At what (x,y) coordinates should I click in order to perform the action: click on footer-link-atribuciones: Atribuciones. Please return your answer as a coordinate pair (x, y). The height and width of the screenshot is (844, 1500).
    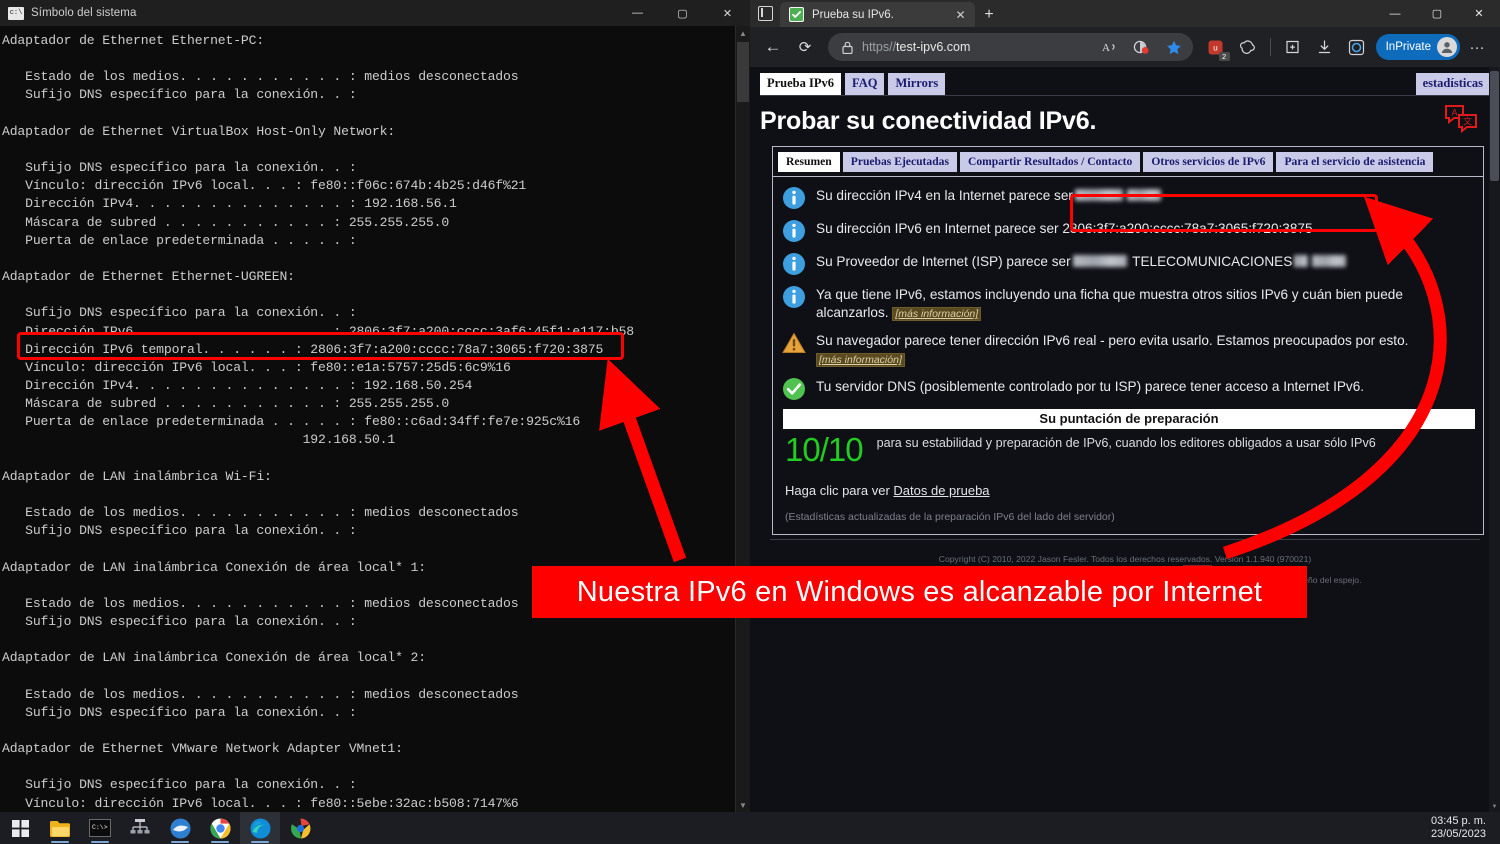
    Looking at the image, I should click on (1124, 570).